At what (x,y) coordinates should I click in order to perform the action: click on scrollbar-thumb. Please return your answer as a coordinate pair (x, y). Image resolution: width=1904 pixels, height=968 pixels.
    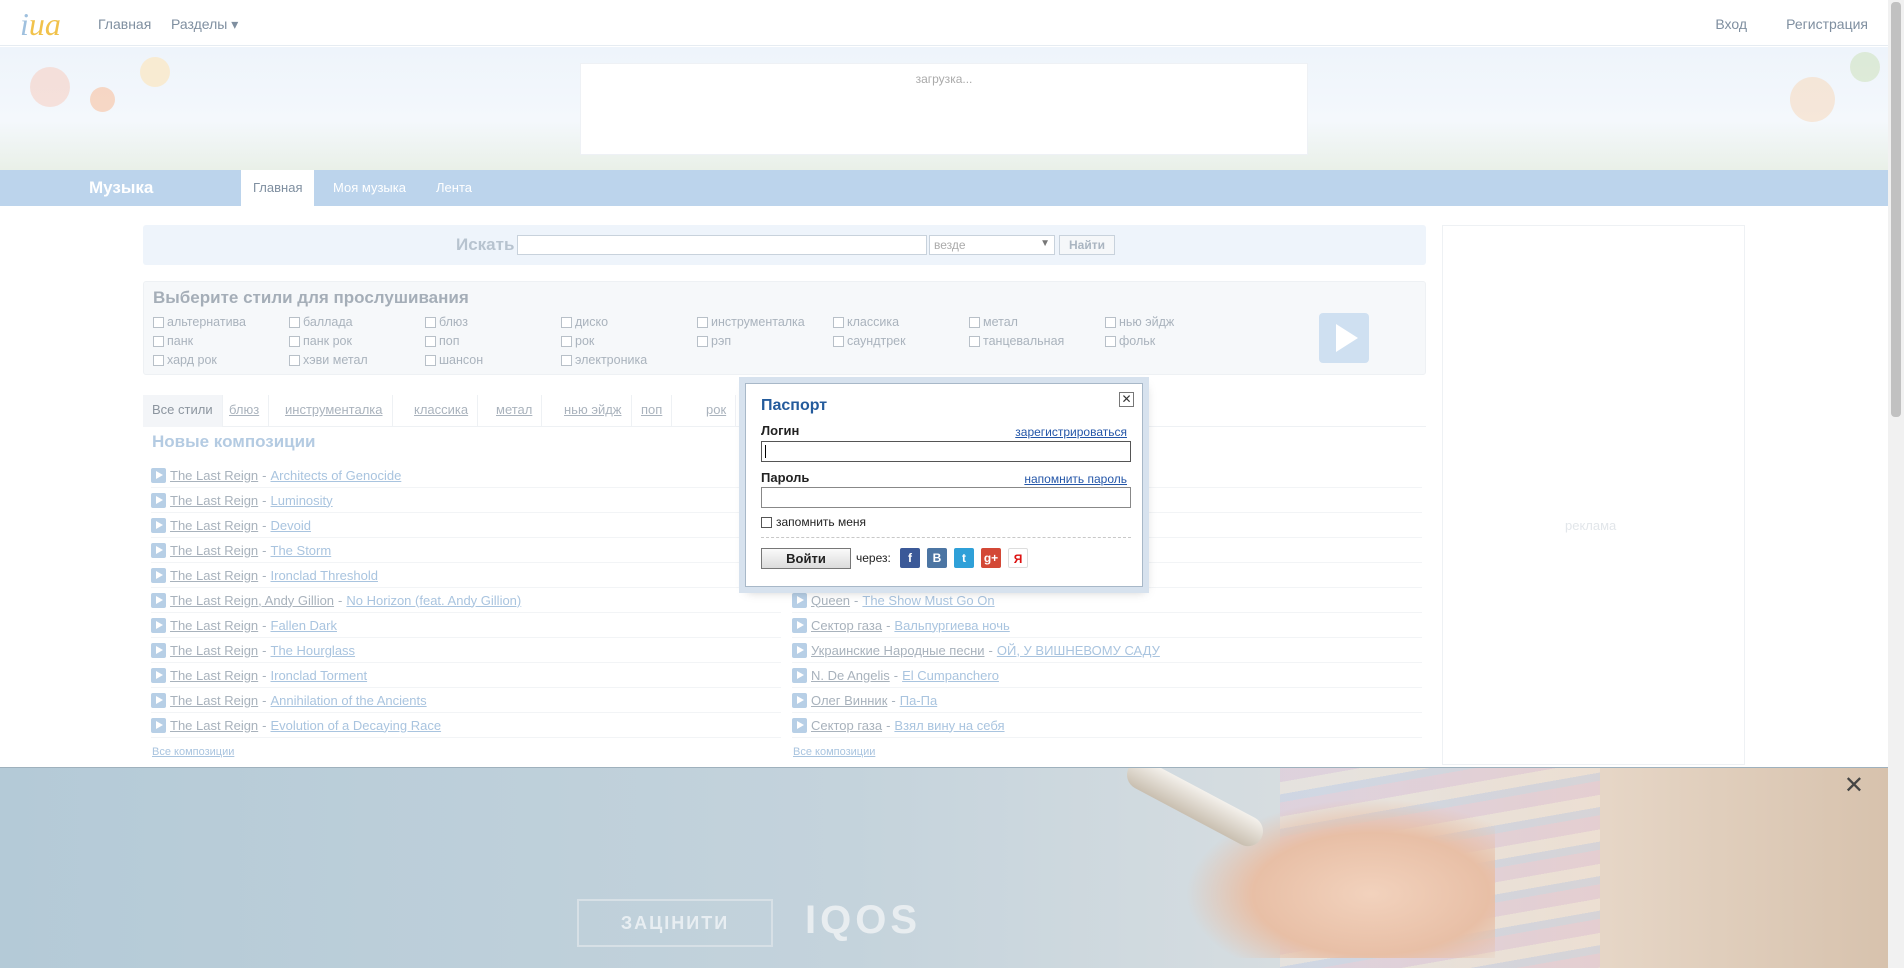
    Looking at the image, I should click on (1896, 209).